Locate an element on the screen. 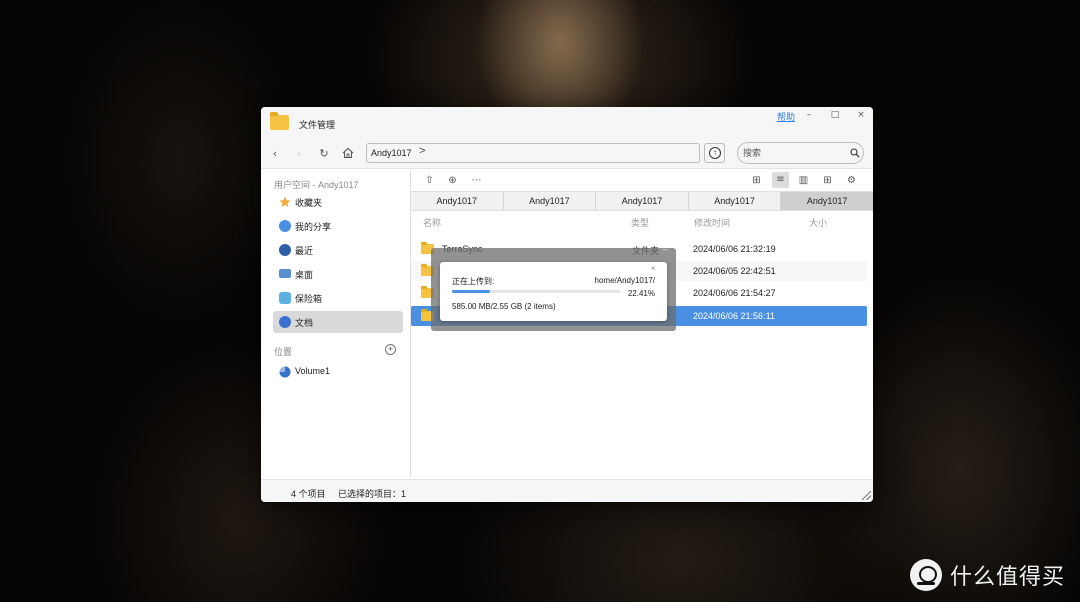 The image size is (1080, 602). chevron-left-icon: ‹ is located at coordinates (275, 154).